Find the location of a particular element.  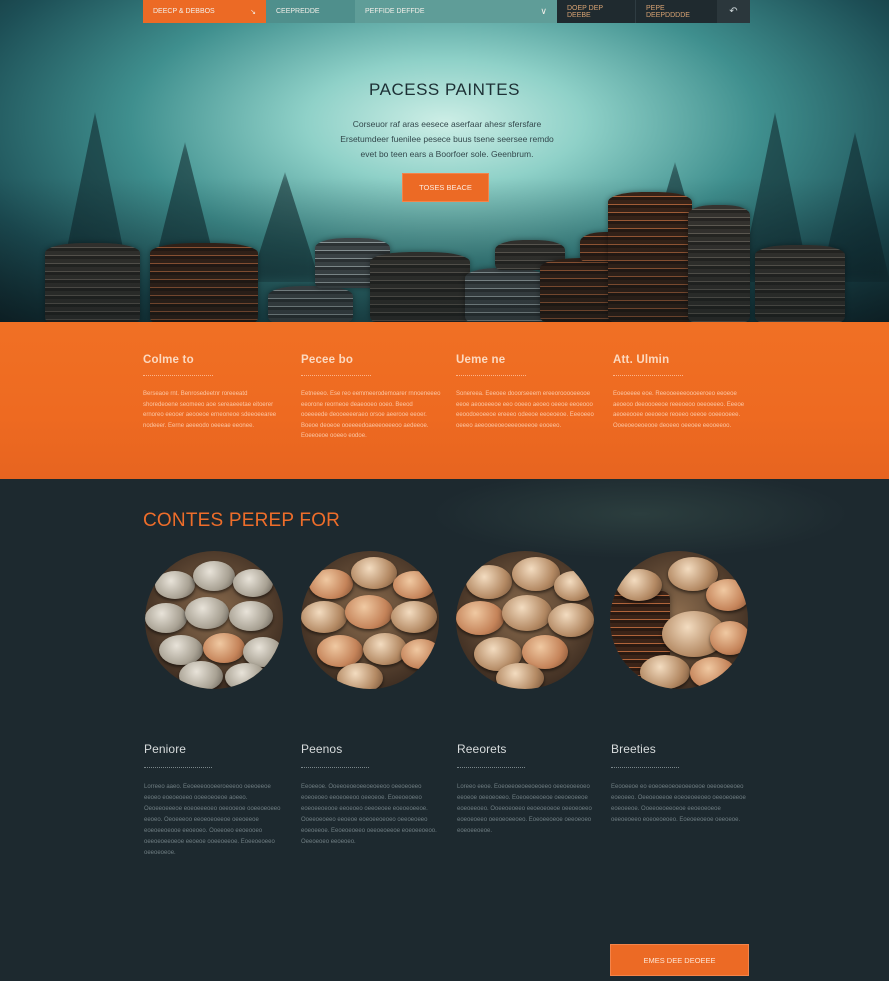

section-title: CONTES PEREP FOR is located at coordinates (242, 520).